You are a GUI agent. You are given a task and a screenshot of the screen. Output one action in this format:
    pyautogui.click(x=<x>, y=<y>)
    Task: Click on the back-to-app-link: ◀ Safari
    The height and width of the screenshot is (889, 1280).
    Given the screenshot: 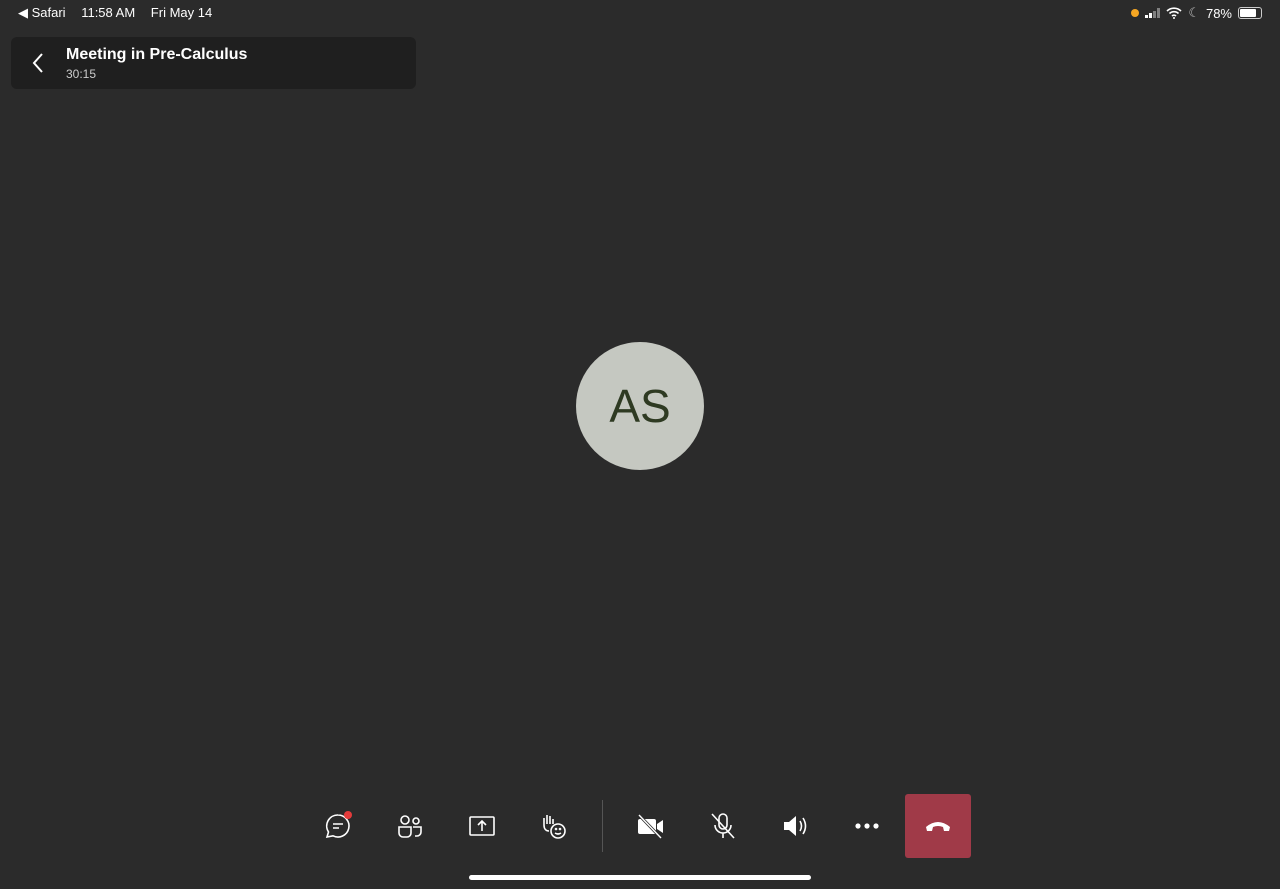 What is the action you would take?
    pyautogui.click(x=42, y=12)
    